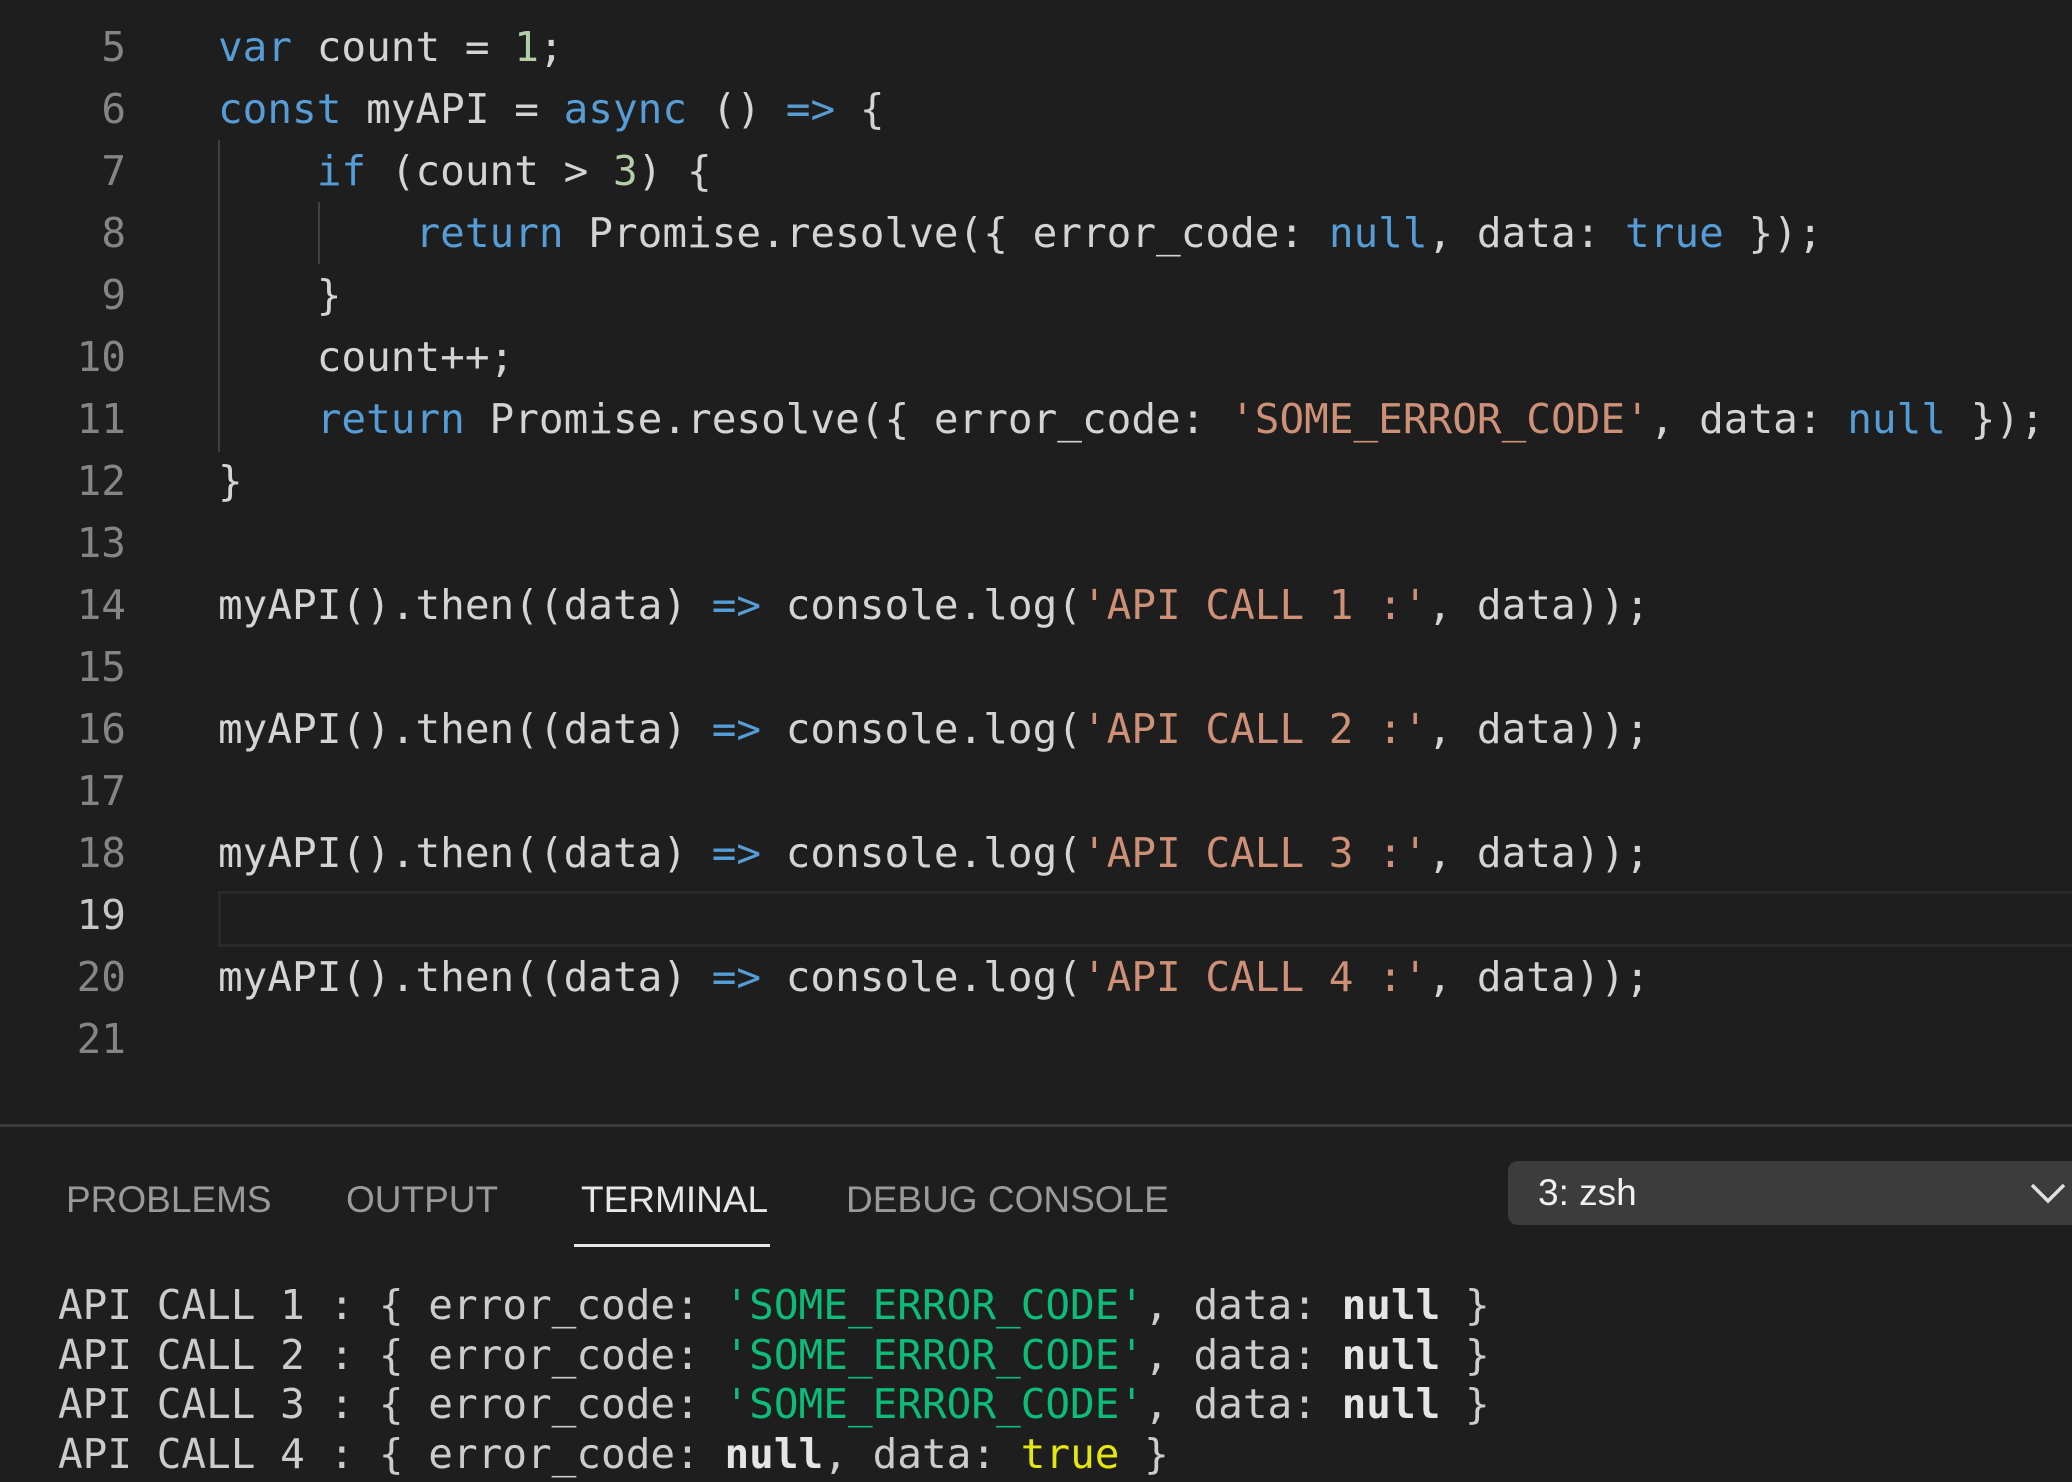 This screenshot has height=1482, width=2072. Describe the element at coordinates (1790, 1193) in the screenshot. I see `terminal-selector: 3: zsh` at that location.